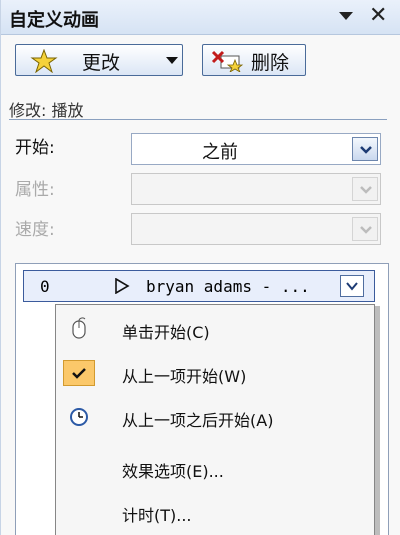 The width and height of the screenshot is (400, 535). Describe the element at coordinates (198, 119) in the screenshot. I see `section-divider` at that location.